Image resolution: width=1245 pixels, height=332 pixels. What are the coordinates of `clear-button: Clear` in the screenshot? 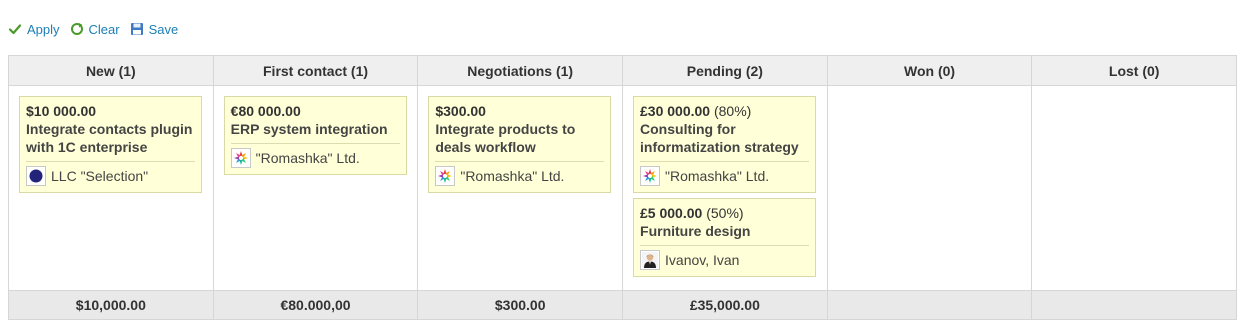 It's located at (95, 29).